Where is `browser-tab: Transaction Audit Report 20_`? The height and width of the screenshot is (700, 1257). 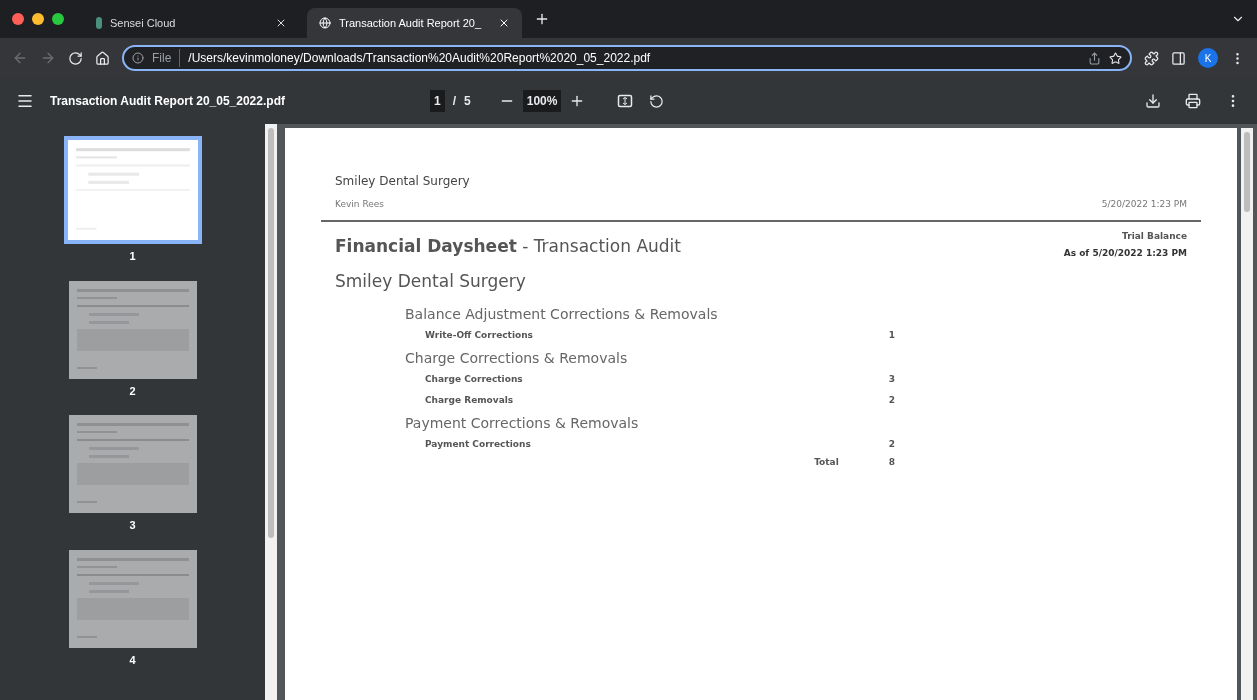 browser-tab: Transaction Audit Report 20_ is located at coordinates (414, 23).